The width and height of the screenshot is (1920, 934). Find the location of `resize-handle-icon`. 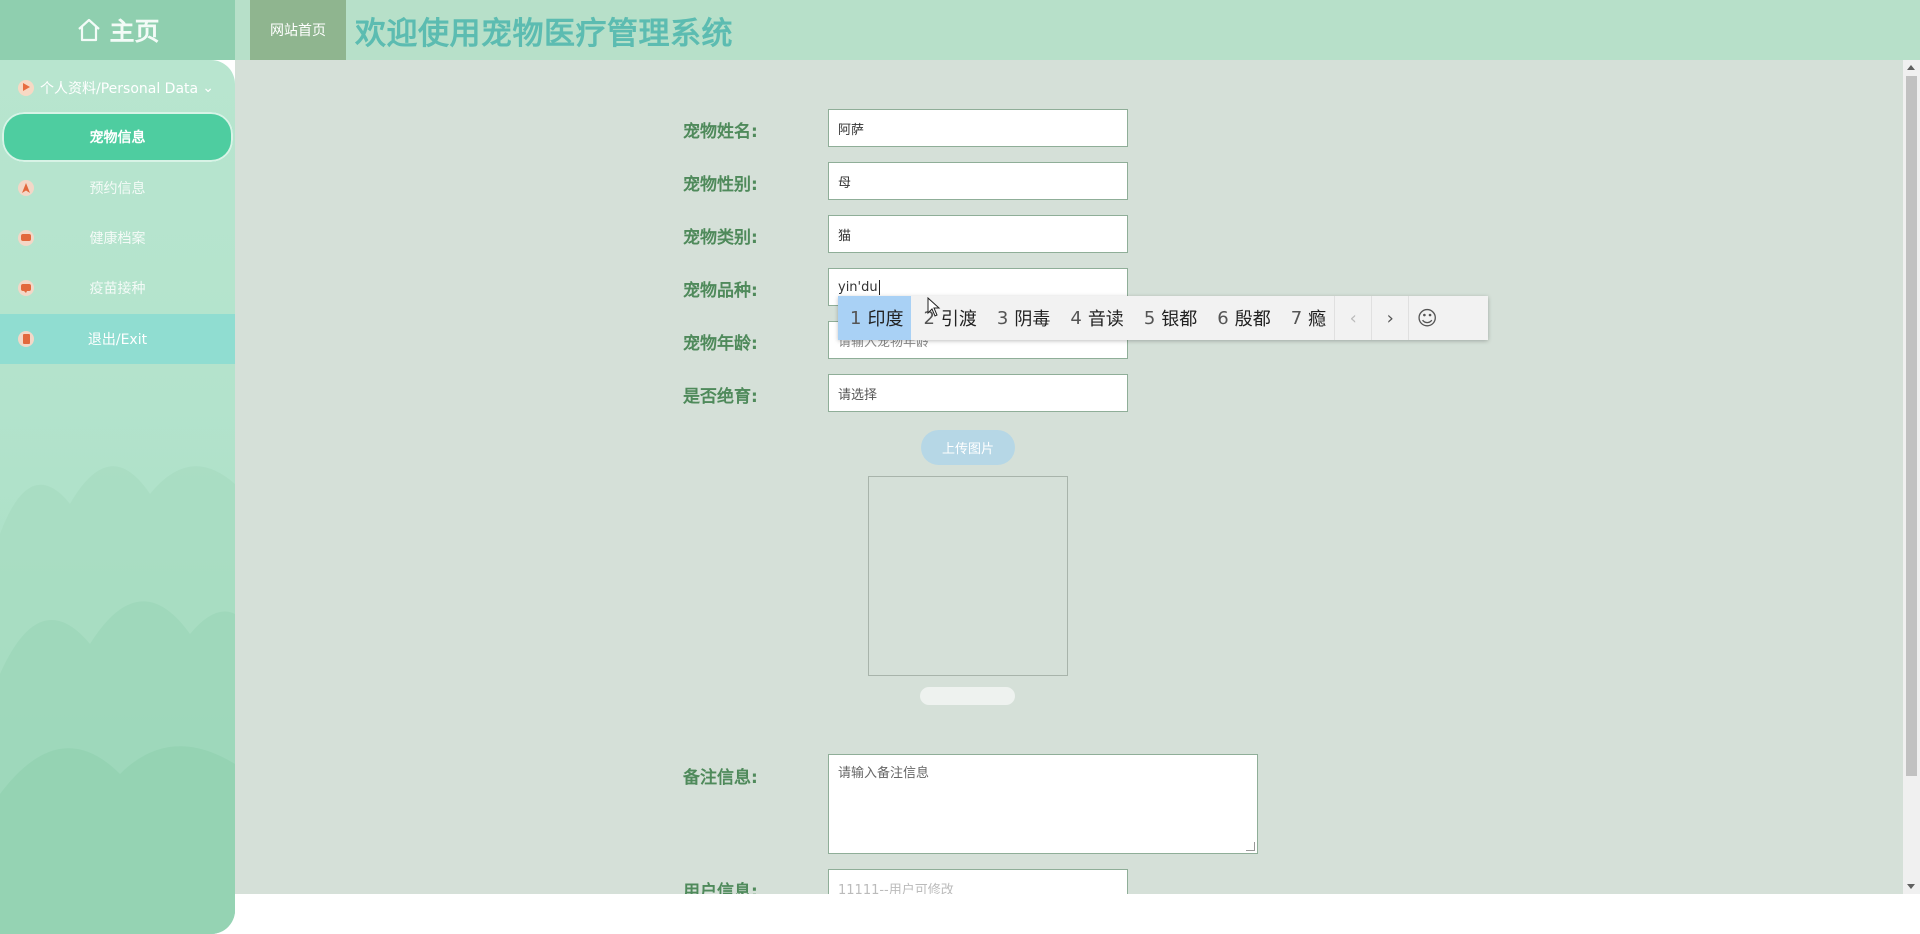

resize-handle-icon is located at coordinates (1250, 846).